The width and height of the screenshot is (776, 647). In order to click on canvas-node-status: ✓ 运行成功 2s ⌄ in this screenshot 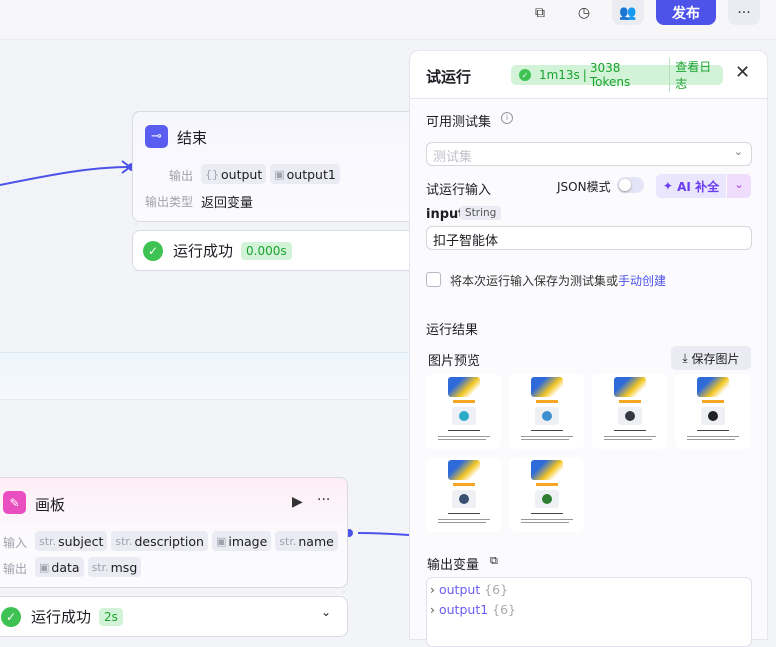, I will do `click(174, 616)`.